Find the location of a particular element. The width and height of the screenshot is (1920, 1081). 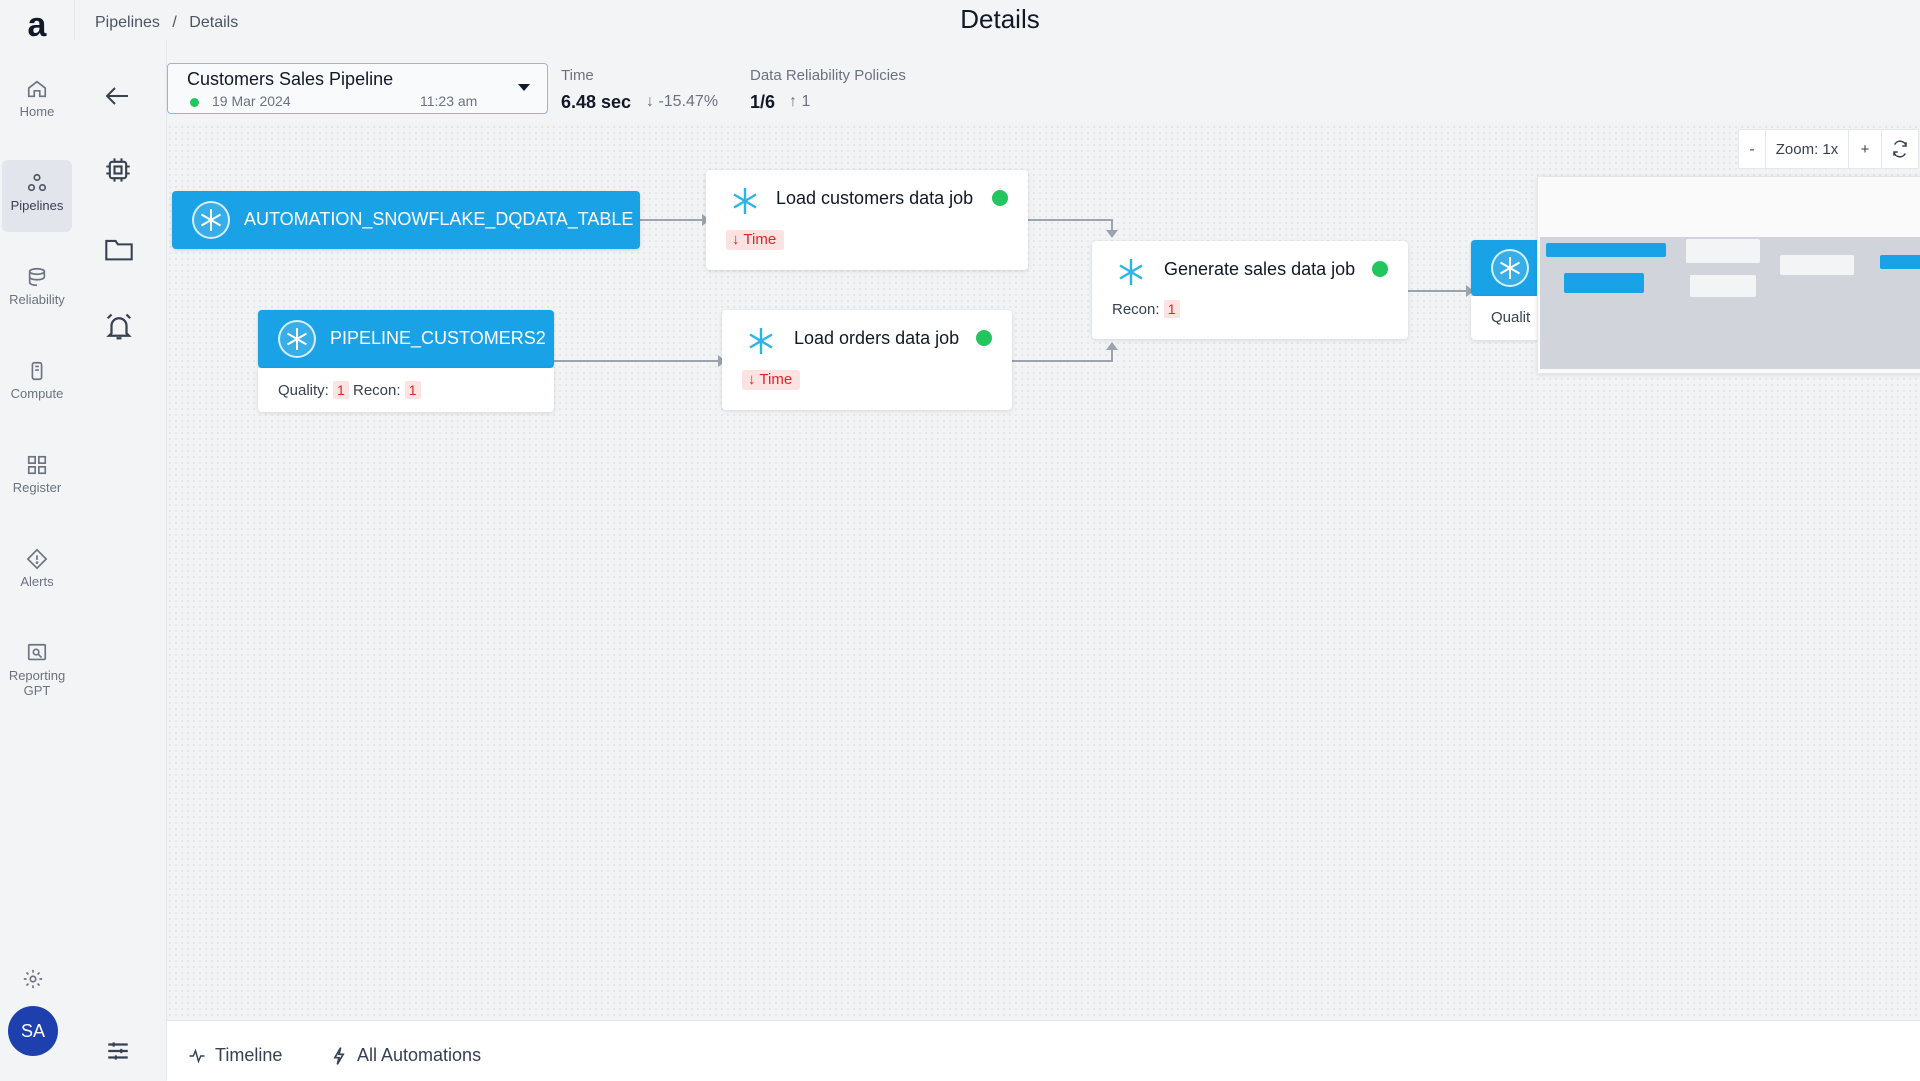

minimap is located at coordinates (1728, 275).